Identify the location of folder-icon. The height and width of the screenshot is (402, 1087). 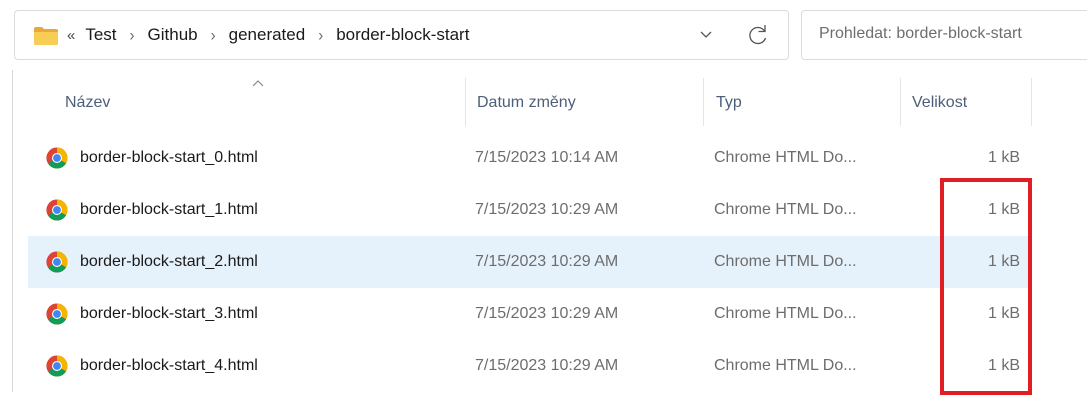
(46, 36).